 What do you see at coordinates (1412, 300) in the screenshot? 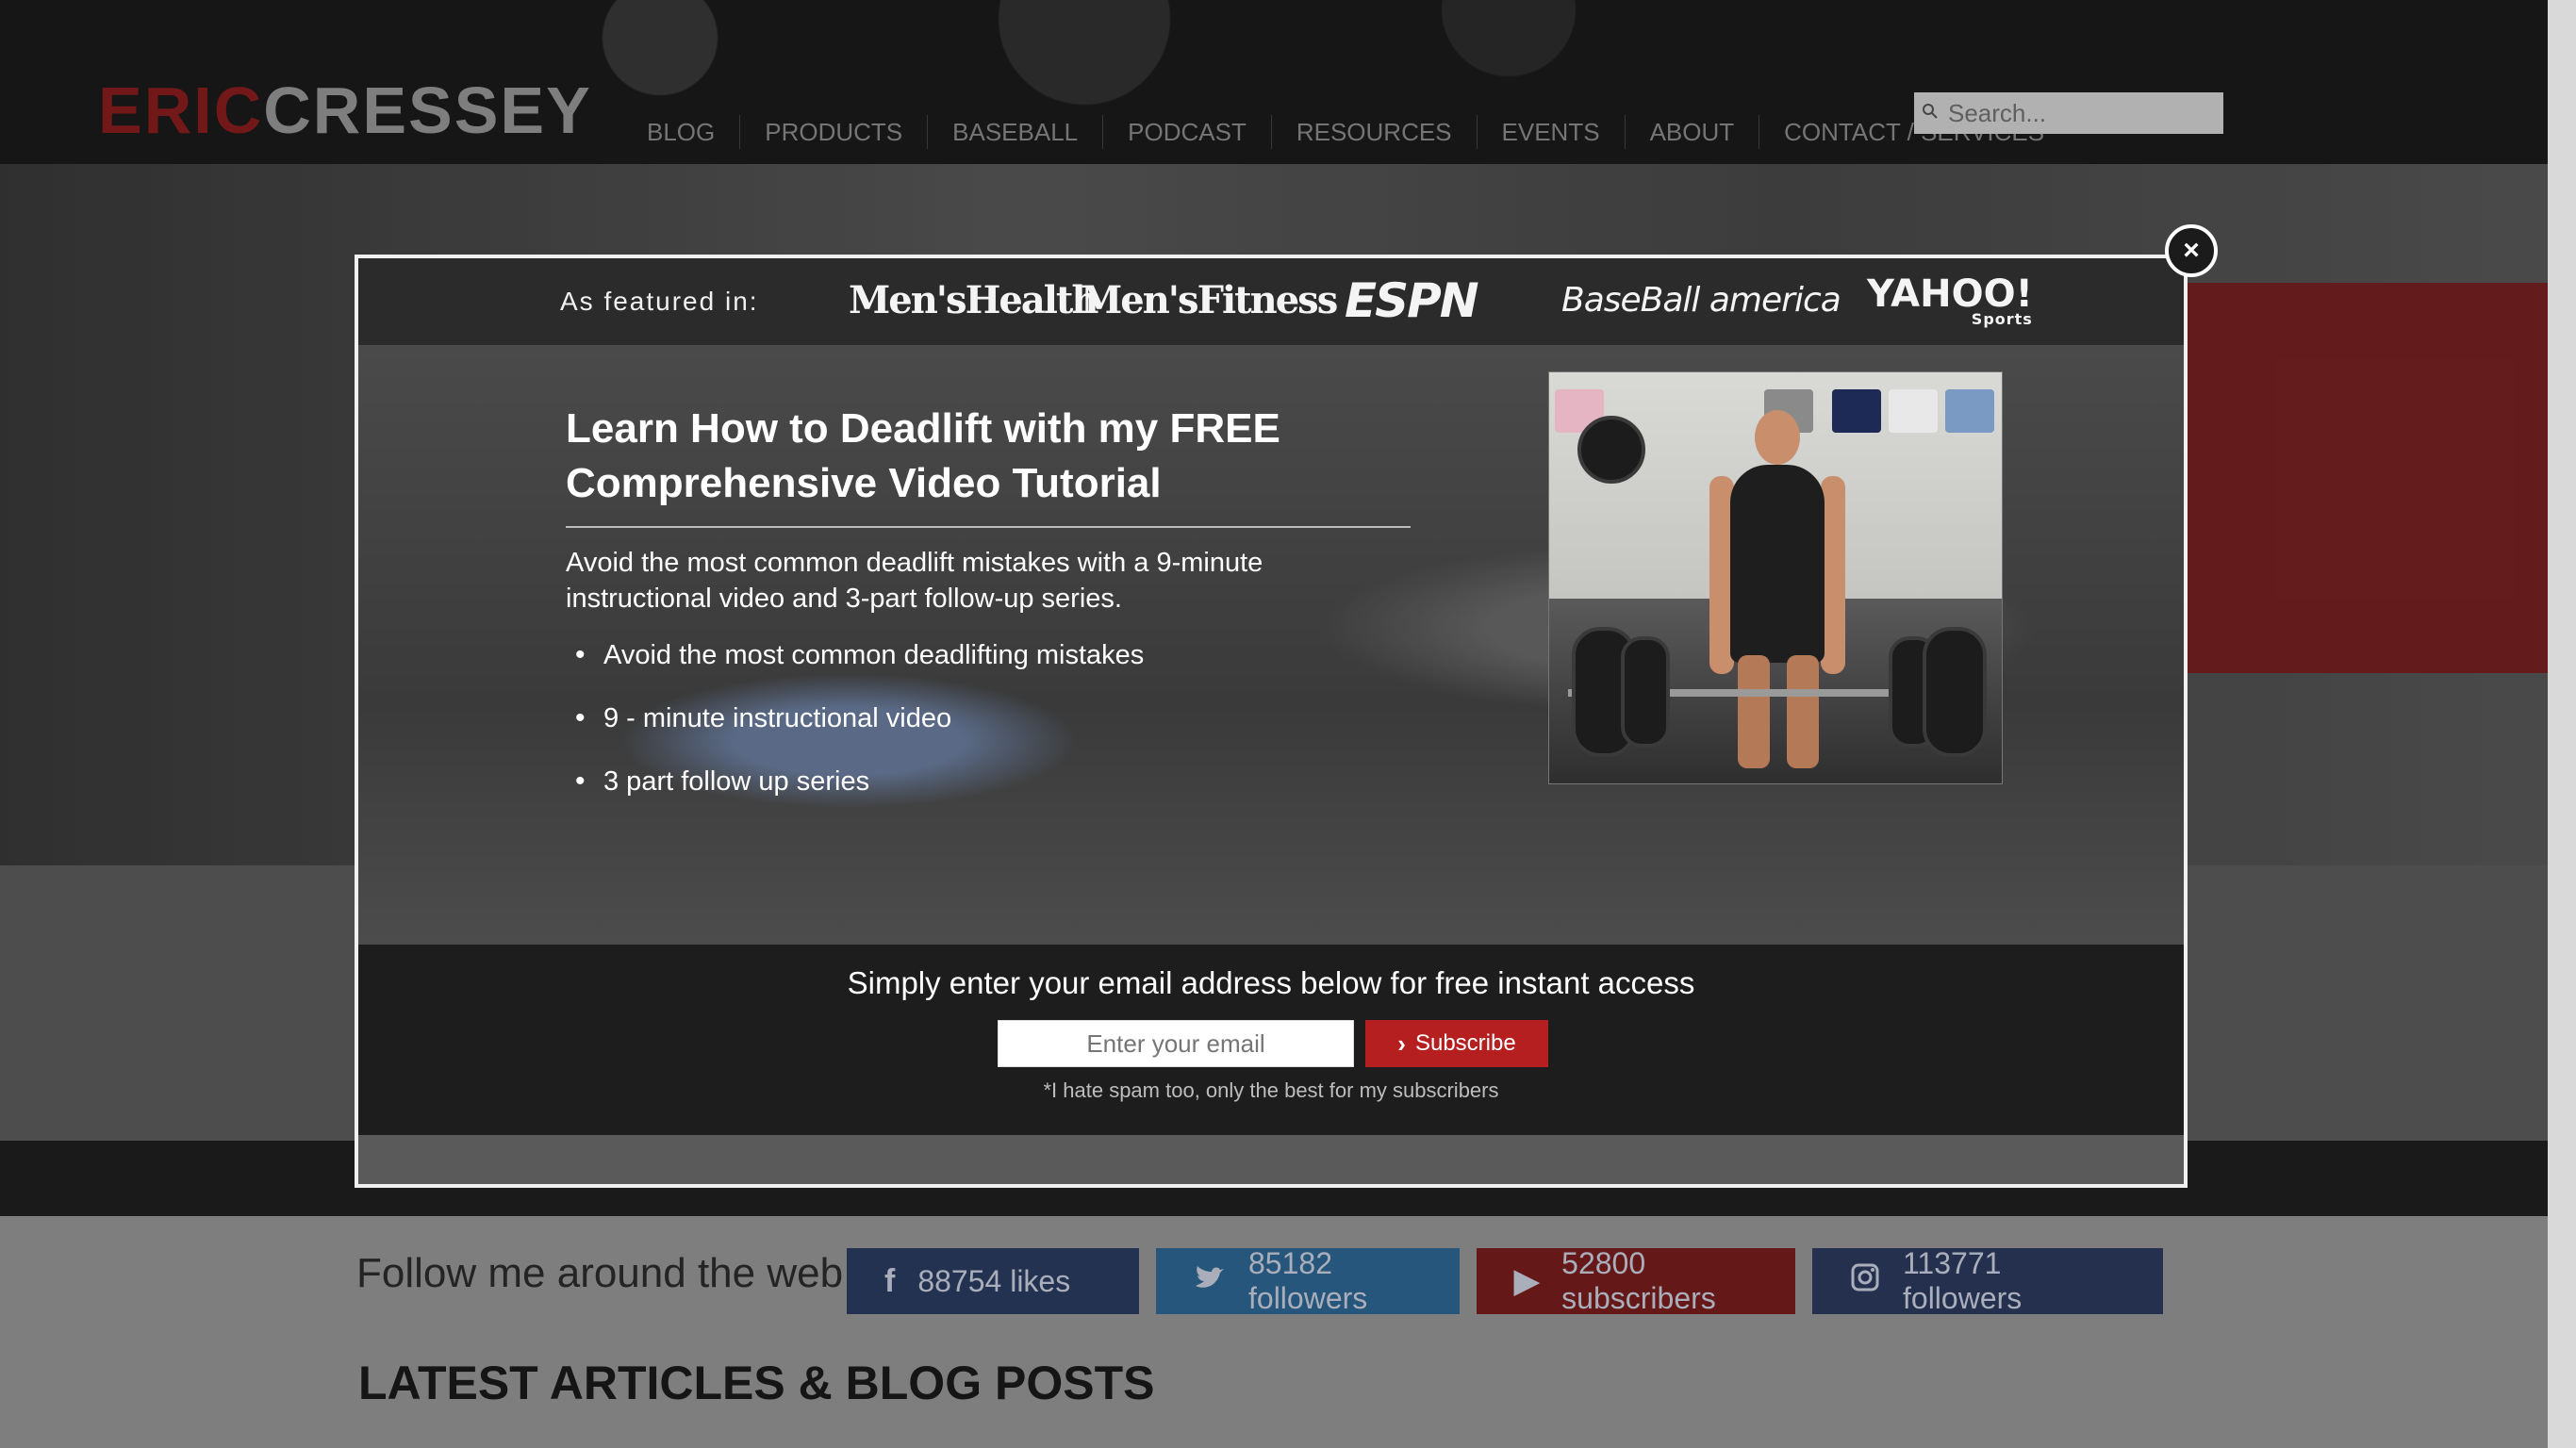
I see `espn-logo: ESPN` at bounding box center [1412, 300].